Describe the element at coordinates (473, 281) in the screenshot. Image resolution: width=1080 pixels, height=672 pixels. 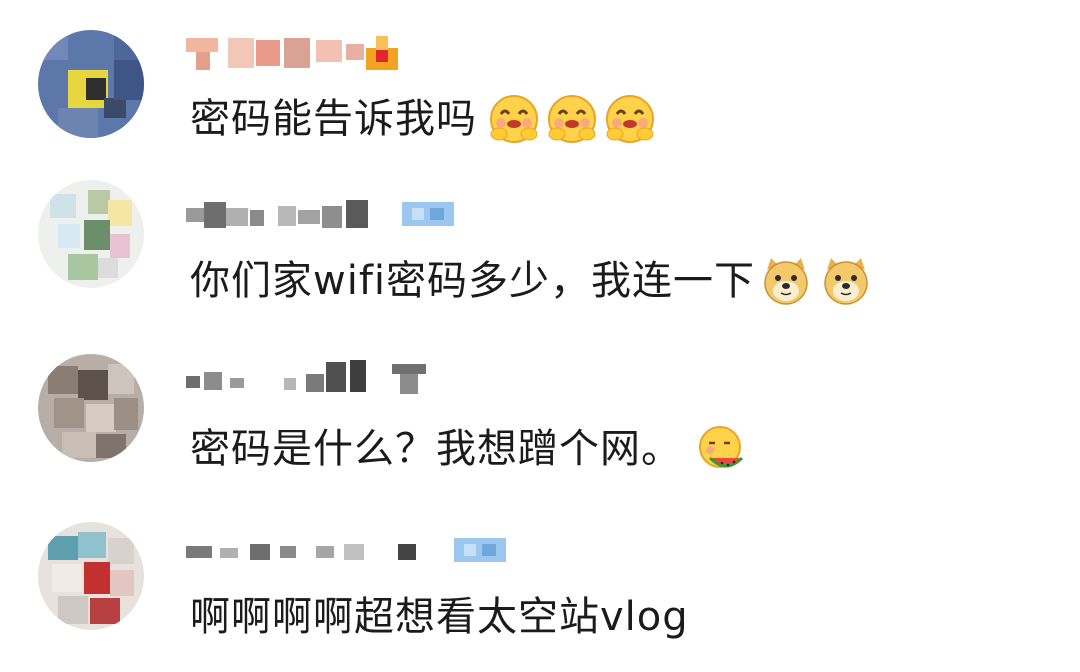
I see `comment-text: 你们家wifi密码多少，我连一下` at that location.